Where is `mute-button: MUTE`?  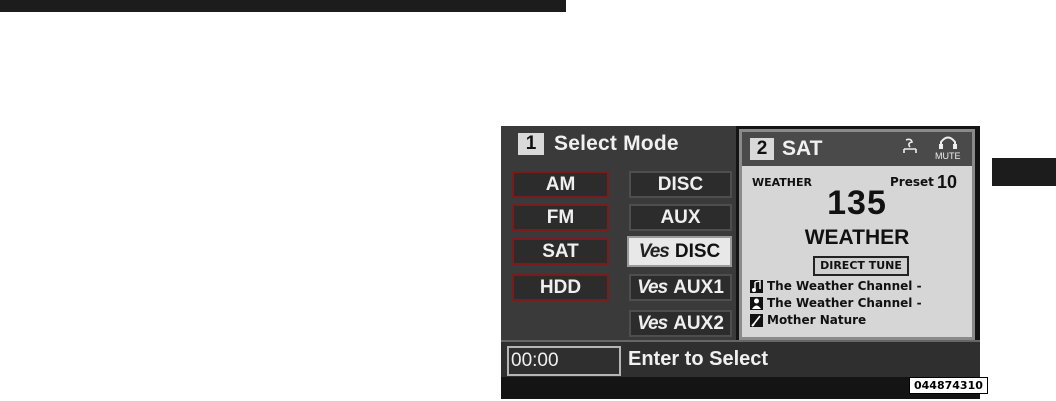
mute-button: MUTE is located at coordinates (948, 147).